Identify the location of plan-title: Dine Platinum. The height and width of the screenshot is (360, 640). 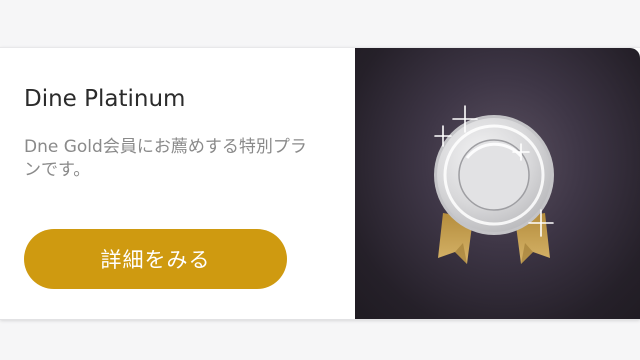
(105, 99).